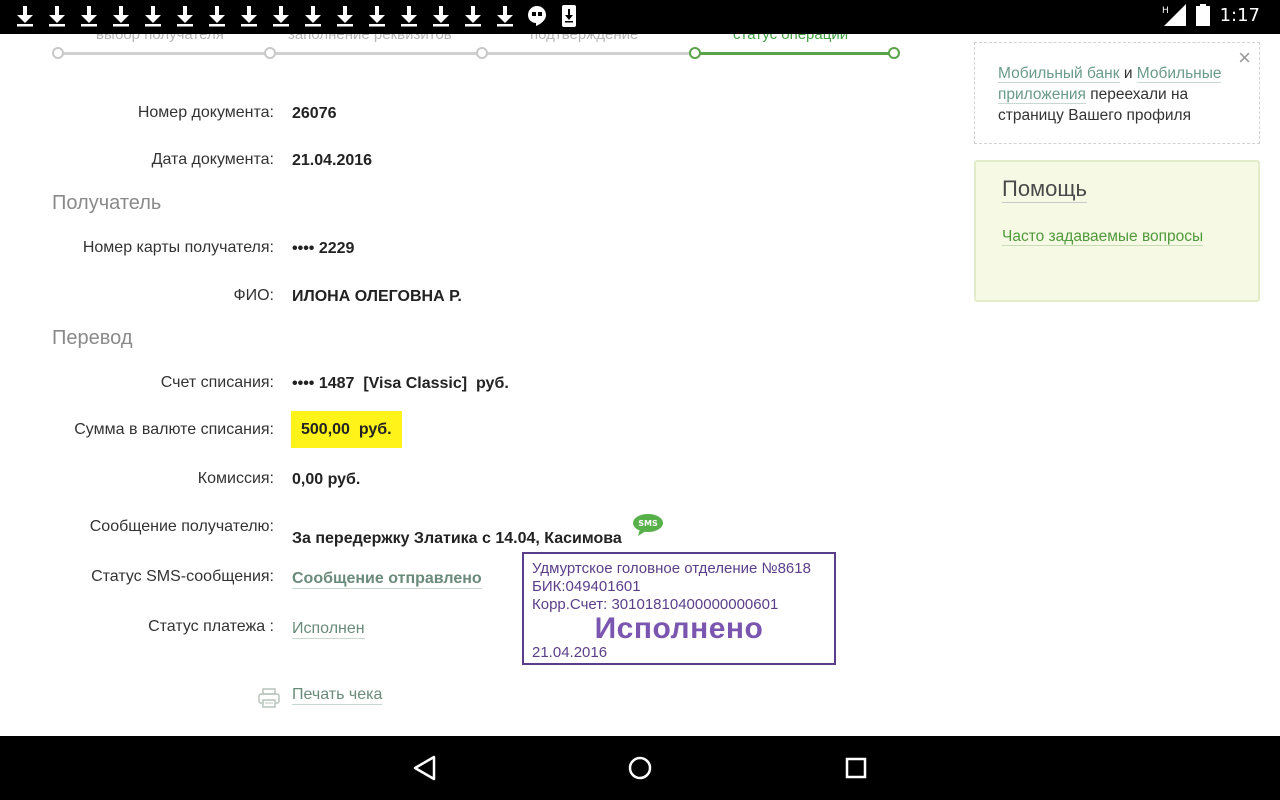 This screenshot has height=800, width=1280. Describe the element at coordinates (640, 17) in the screenshot. I see `status-bar: H 1:17` at that location.